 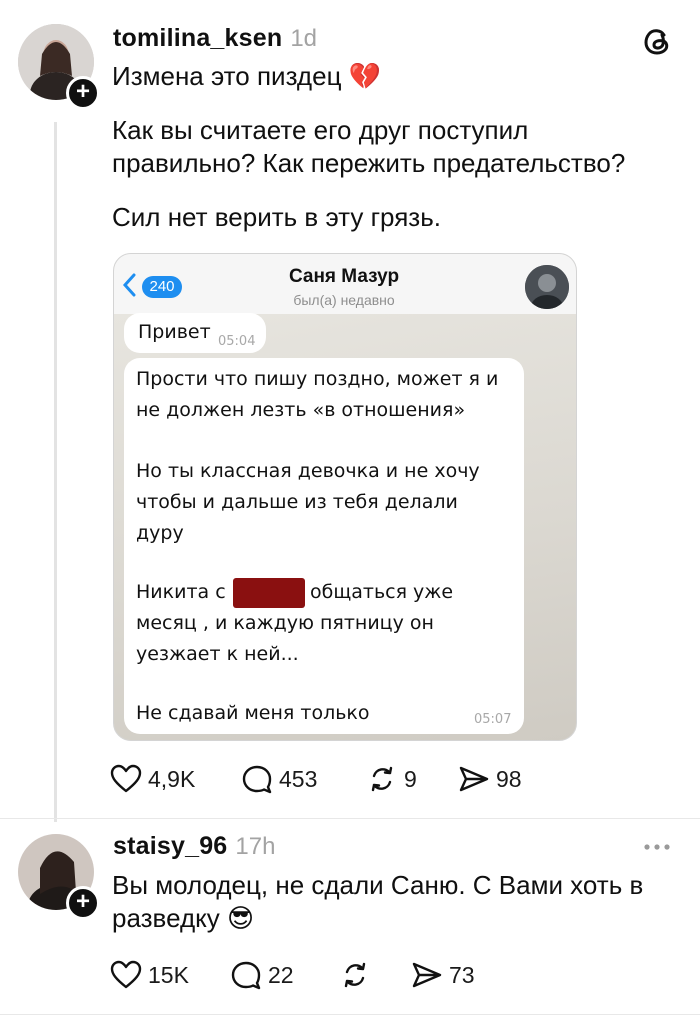 I want to click on greeting-text: Привет, so click(x=174, y=332).